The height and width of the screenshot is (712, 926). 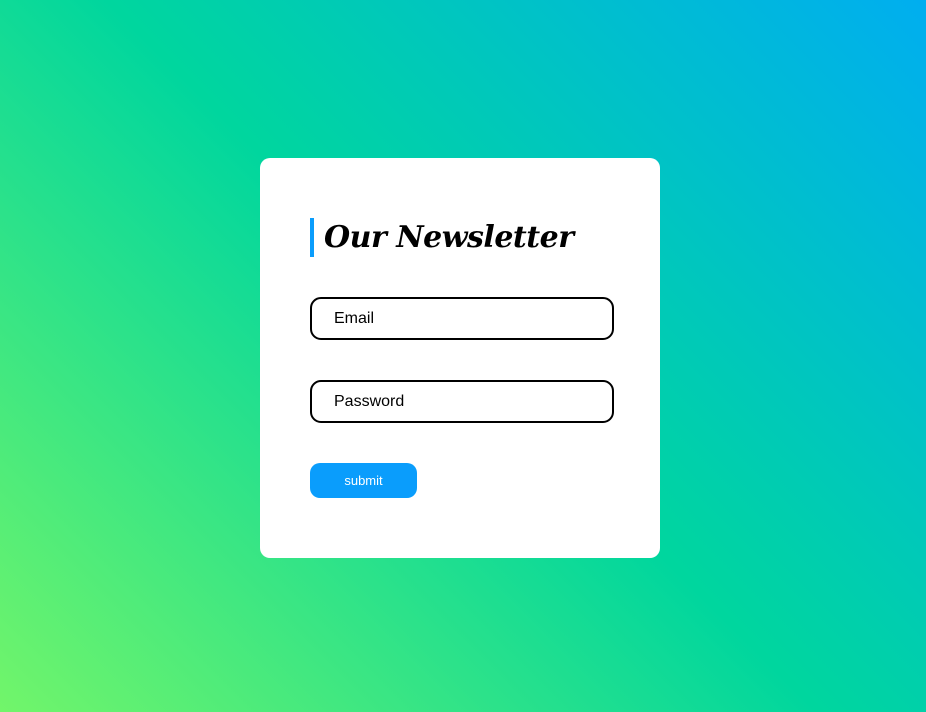 I want to click on email-input, so click(x=462, y=318).